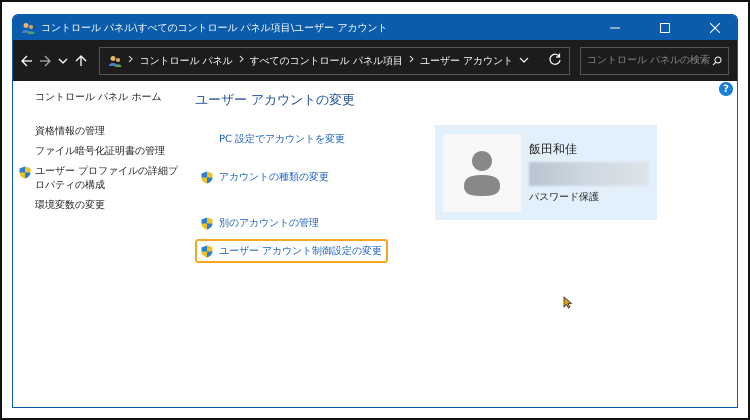 Image resolution: width=750 pixels, height=420 pixels. I want to click on search-box: コントロール パネルの検索, so click(654, 60).